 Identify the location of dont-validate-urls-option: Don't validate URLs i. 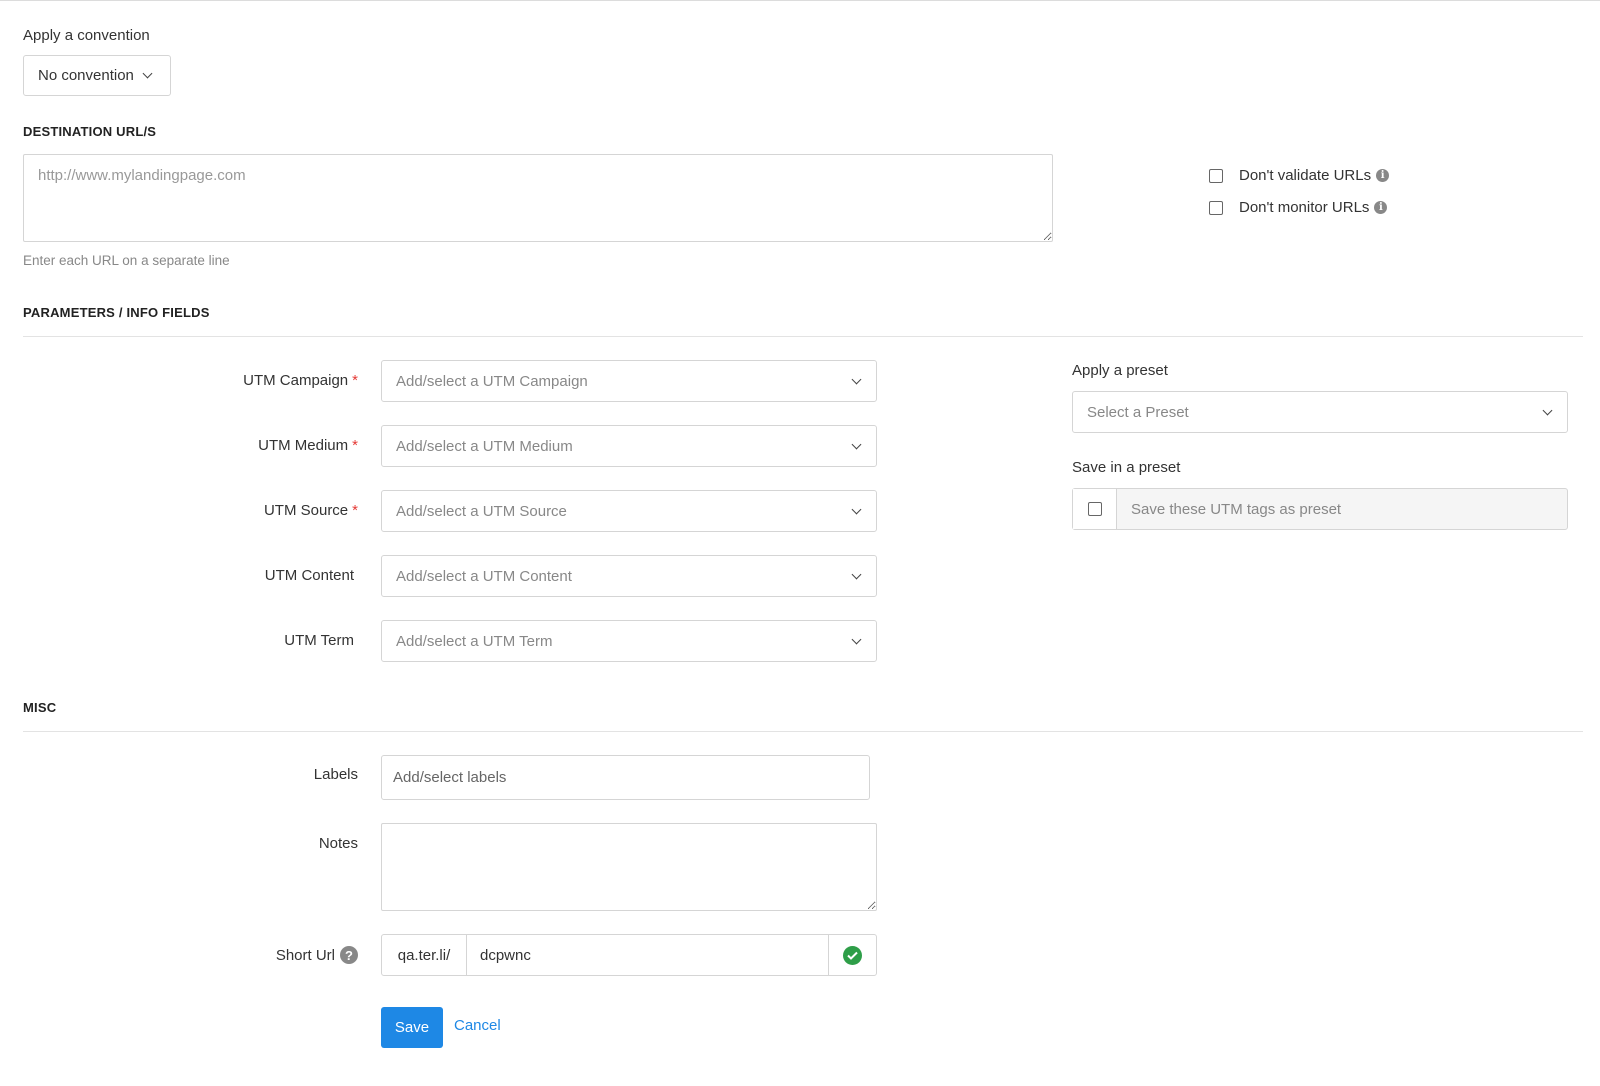
(1299, 175).